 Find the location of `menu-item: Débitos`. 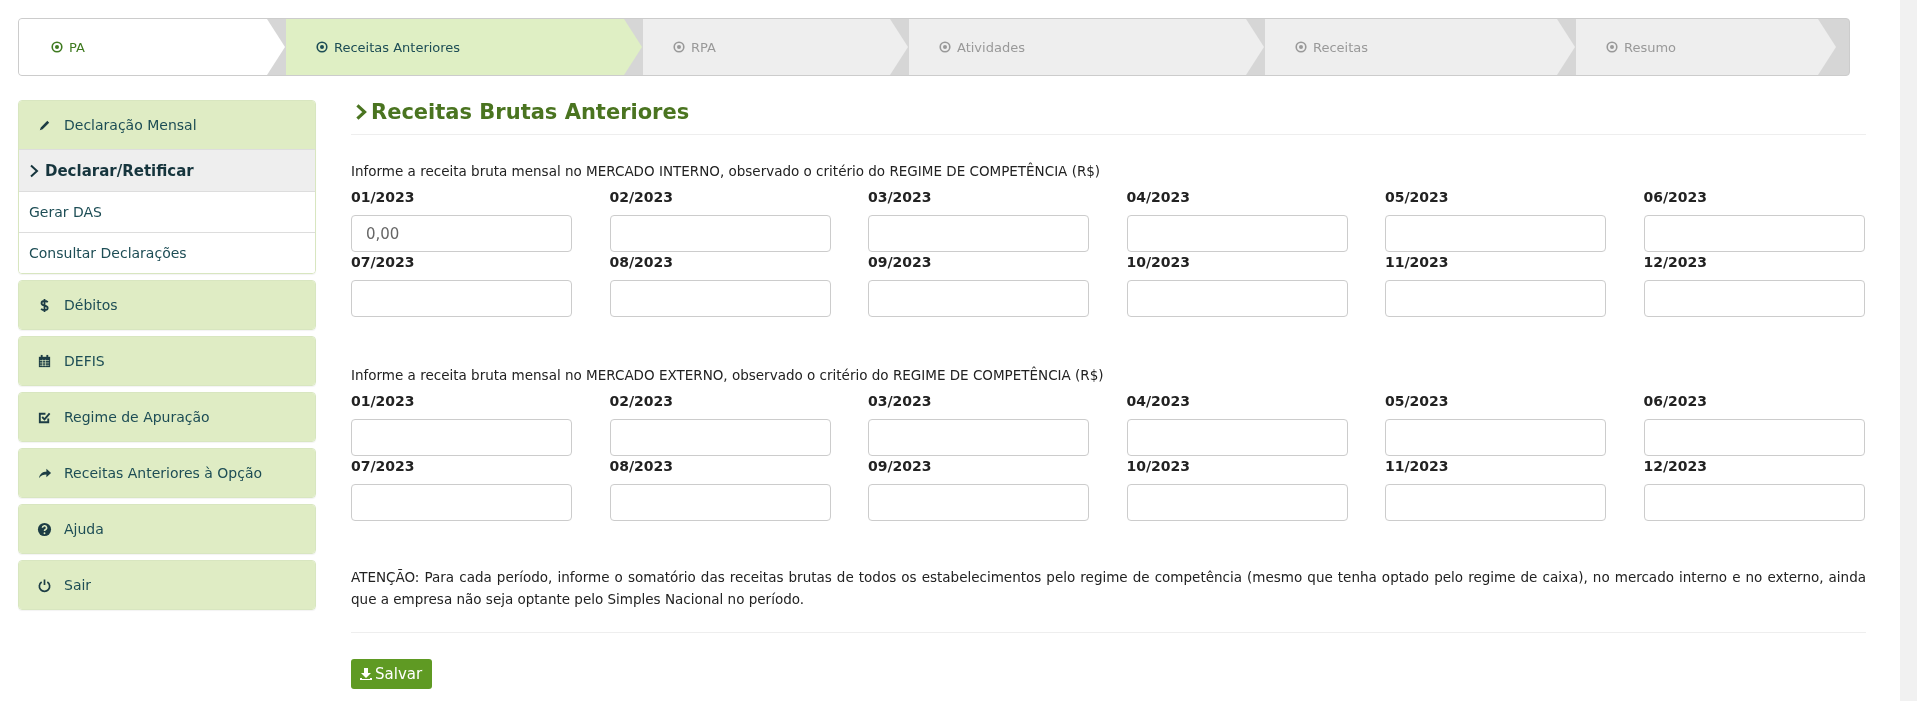

menu-item: Débitos is located at coordinates (167, 305).